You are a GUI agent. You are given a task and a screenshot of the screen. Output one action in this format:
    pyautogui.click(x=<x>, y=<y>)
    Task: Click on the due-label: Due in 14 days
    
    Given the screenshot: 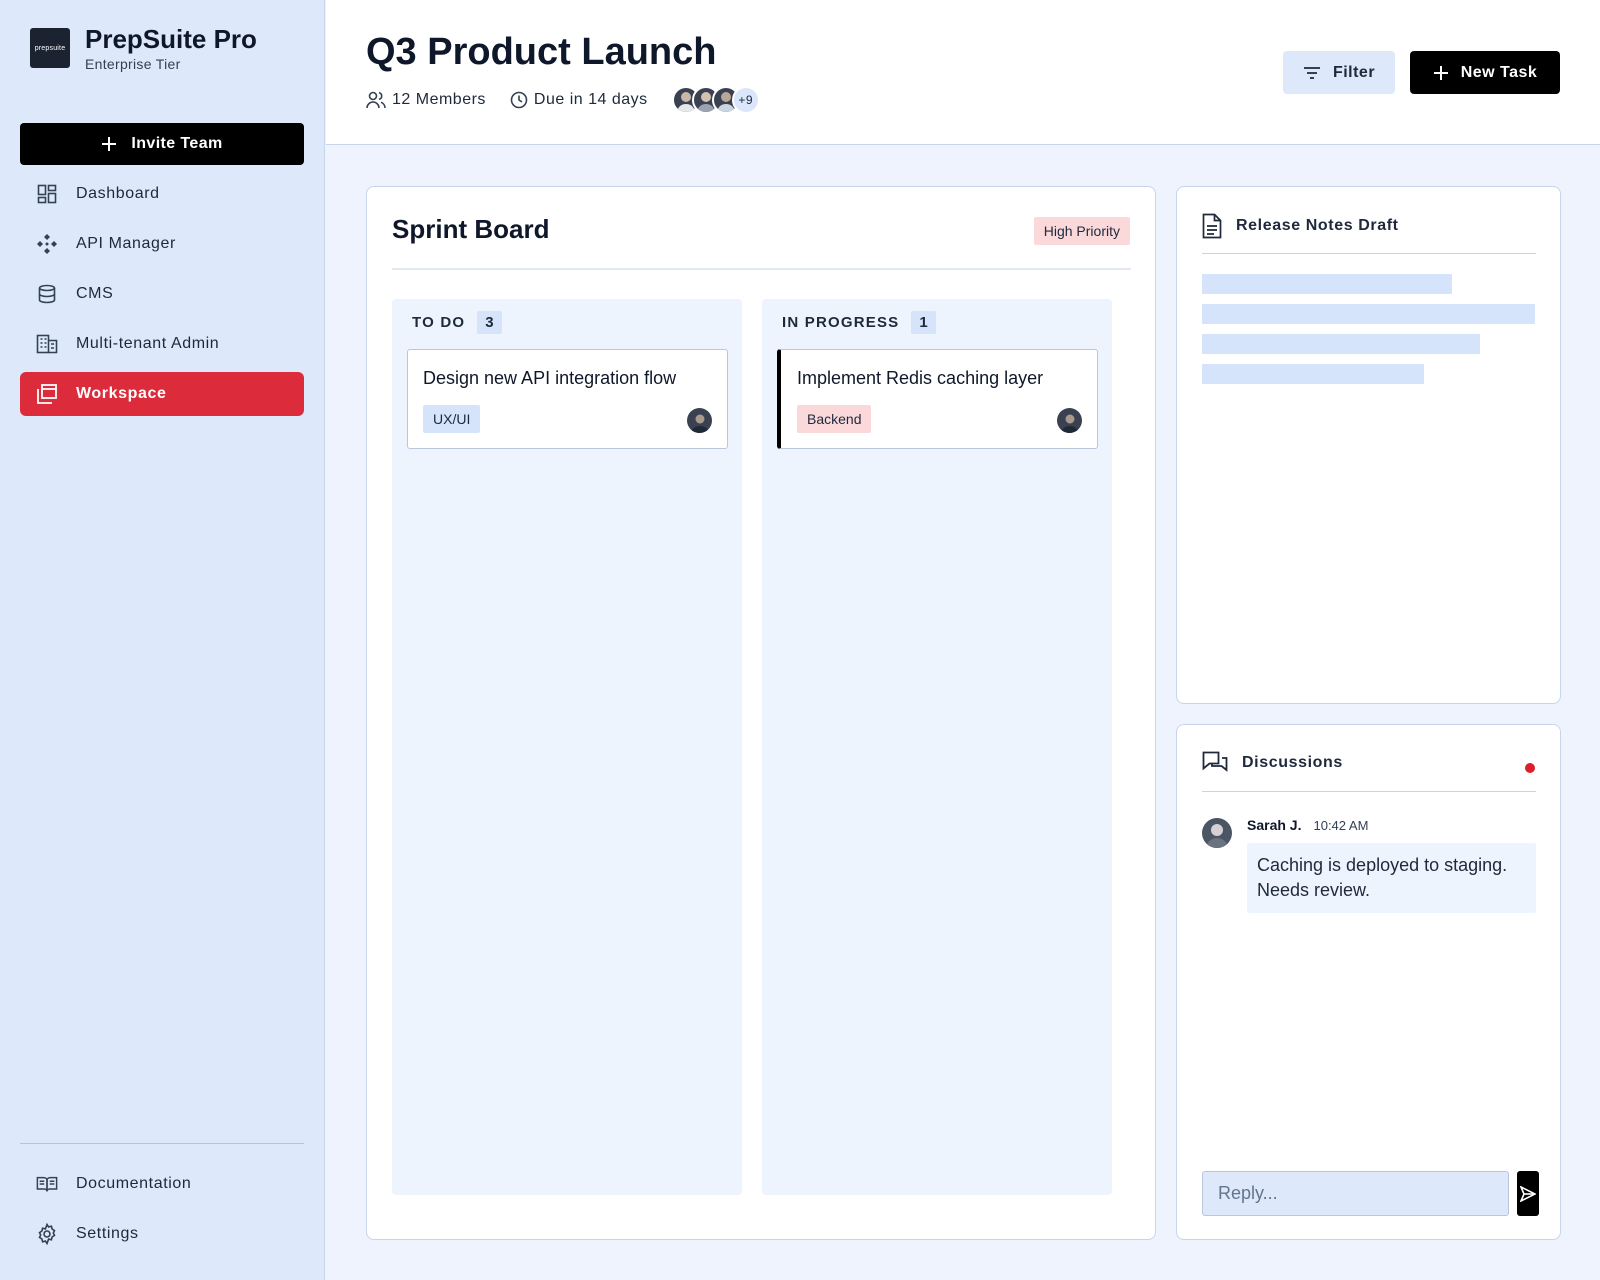 What is the action you would take?
    pyautogui.click(x=590, y=99)
    